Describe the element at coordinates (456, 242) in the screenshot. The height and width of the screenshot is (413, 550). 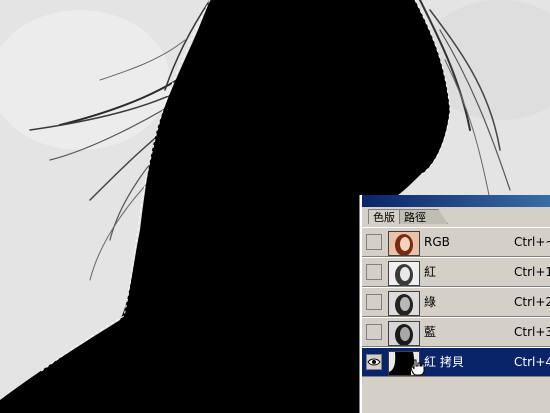
I see `channel-row-rgb: RGB Ctrl+~` at that location.